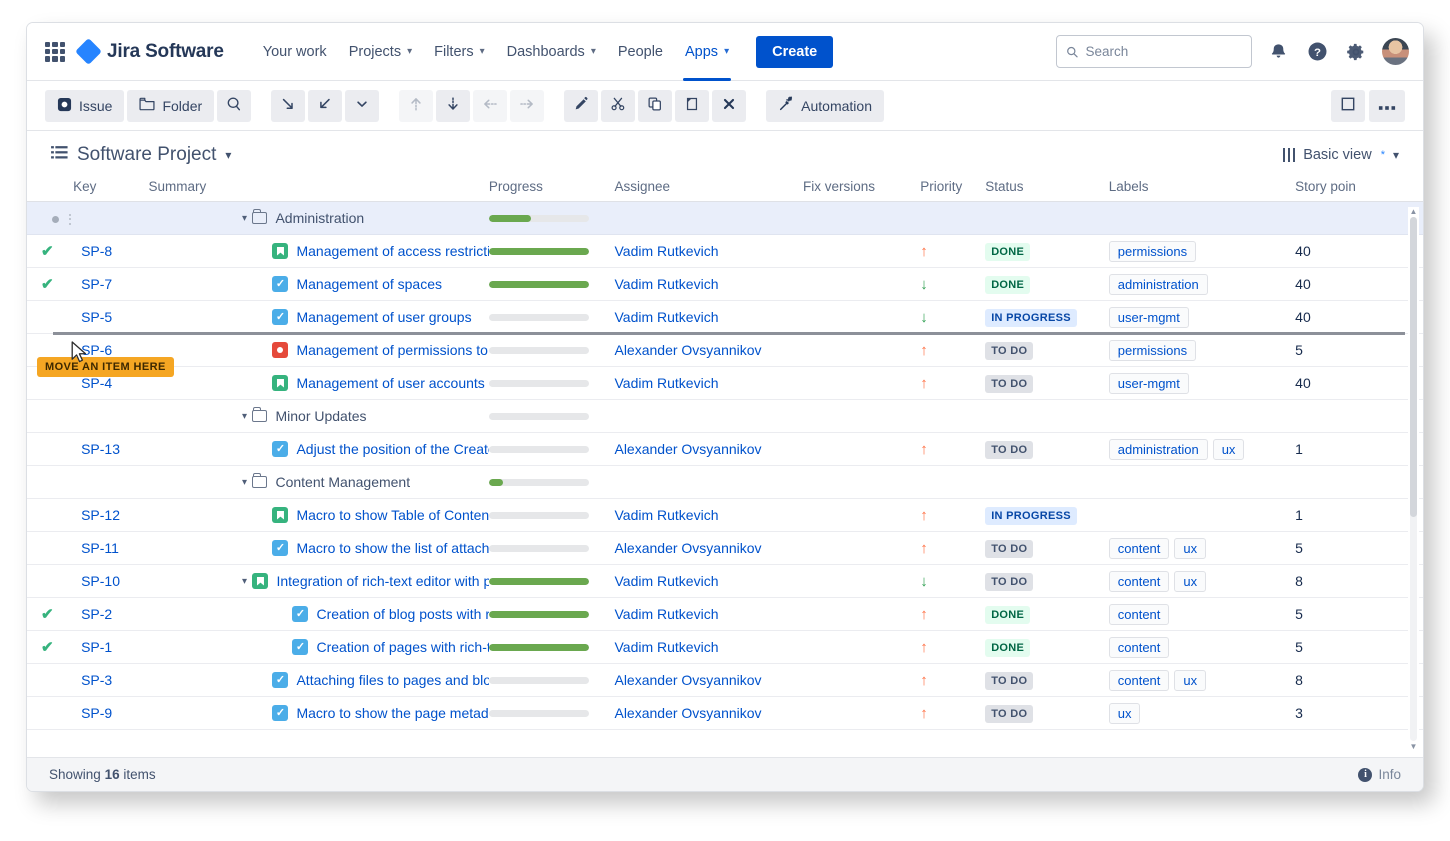  Describe the element at coordinates (171, 105) in the screenshot. I see `new-folder-button: Folder` at that location.